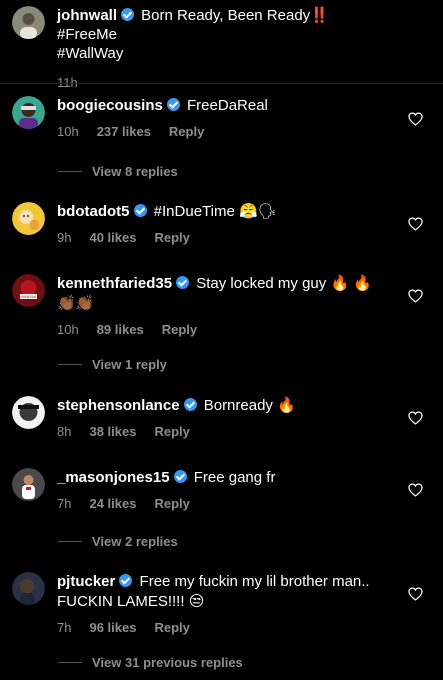 This screenshot has width=443, height=680. I want to click on comment-likes: 24 likes, so click(112, 503).